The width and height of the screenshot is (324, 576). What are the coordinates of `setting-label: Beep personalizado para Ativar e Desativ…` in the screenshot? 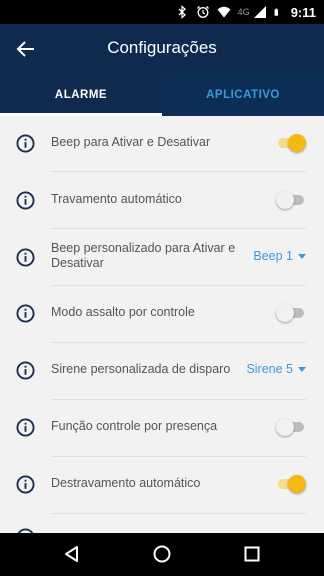 It's located at (143, 255).